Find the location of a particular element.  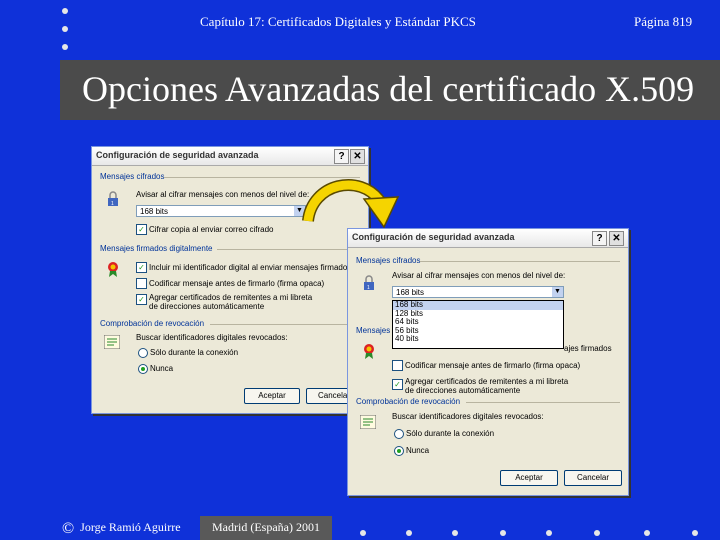

always-encrypt-label: Cifrar copia al enviar correo cifrado is located at coordinates (211, 229).